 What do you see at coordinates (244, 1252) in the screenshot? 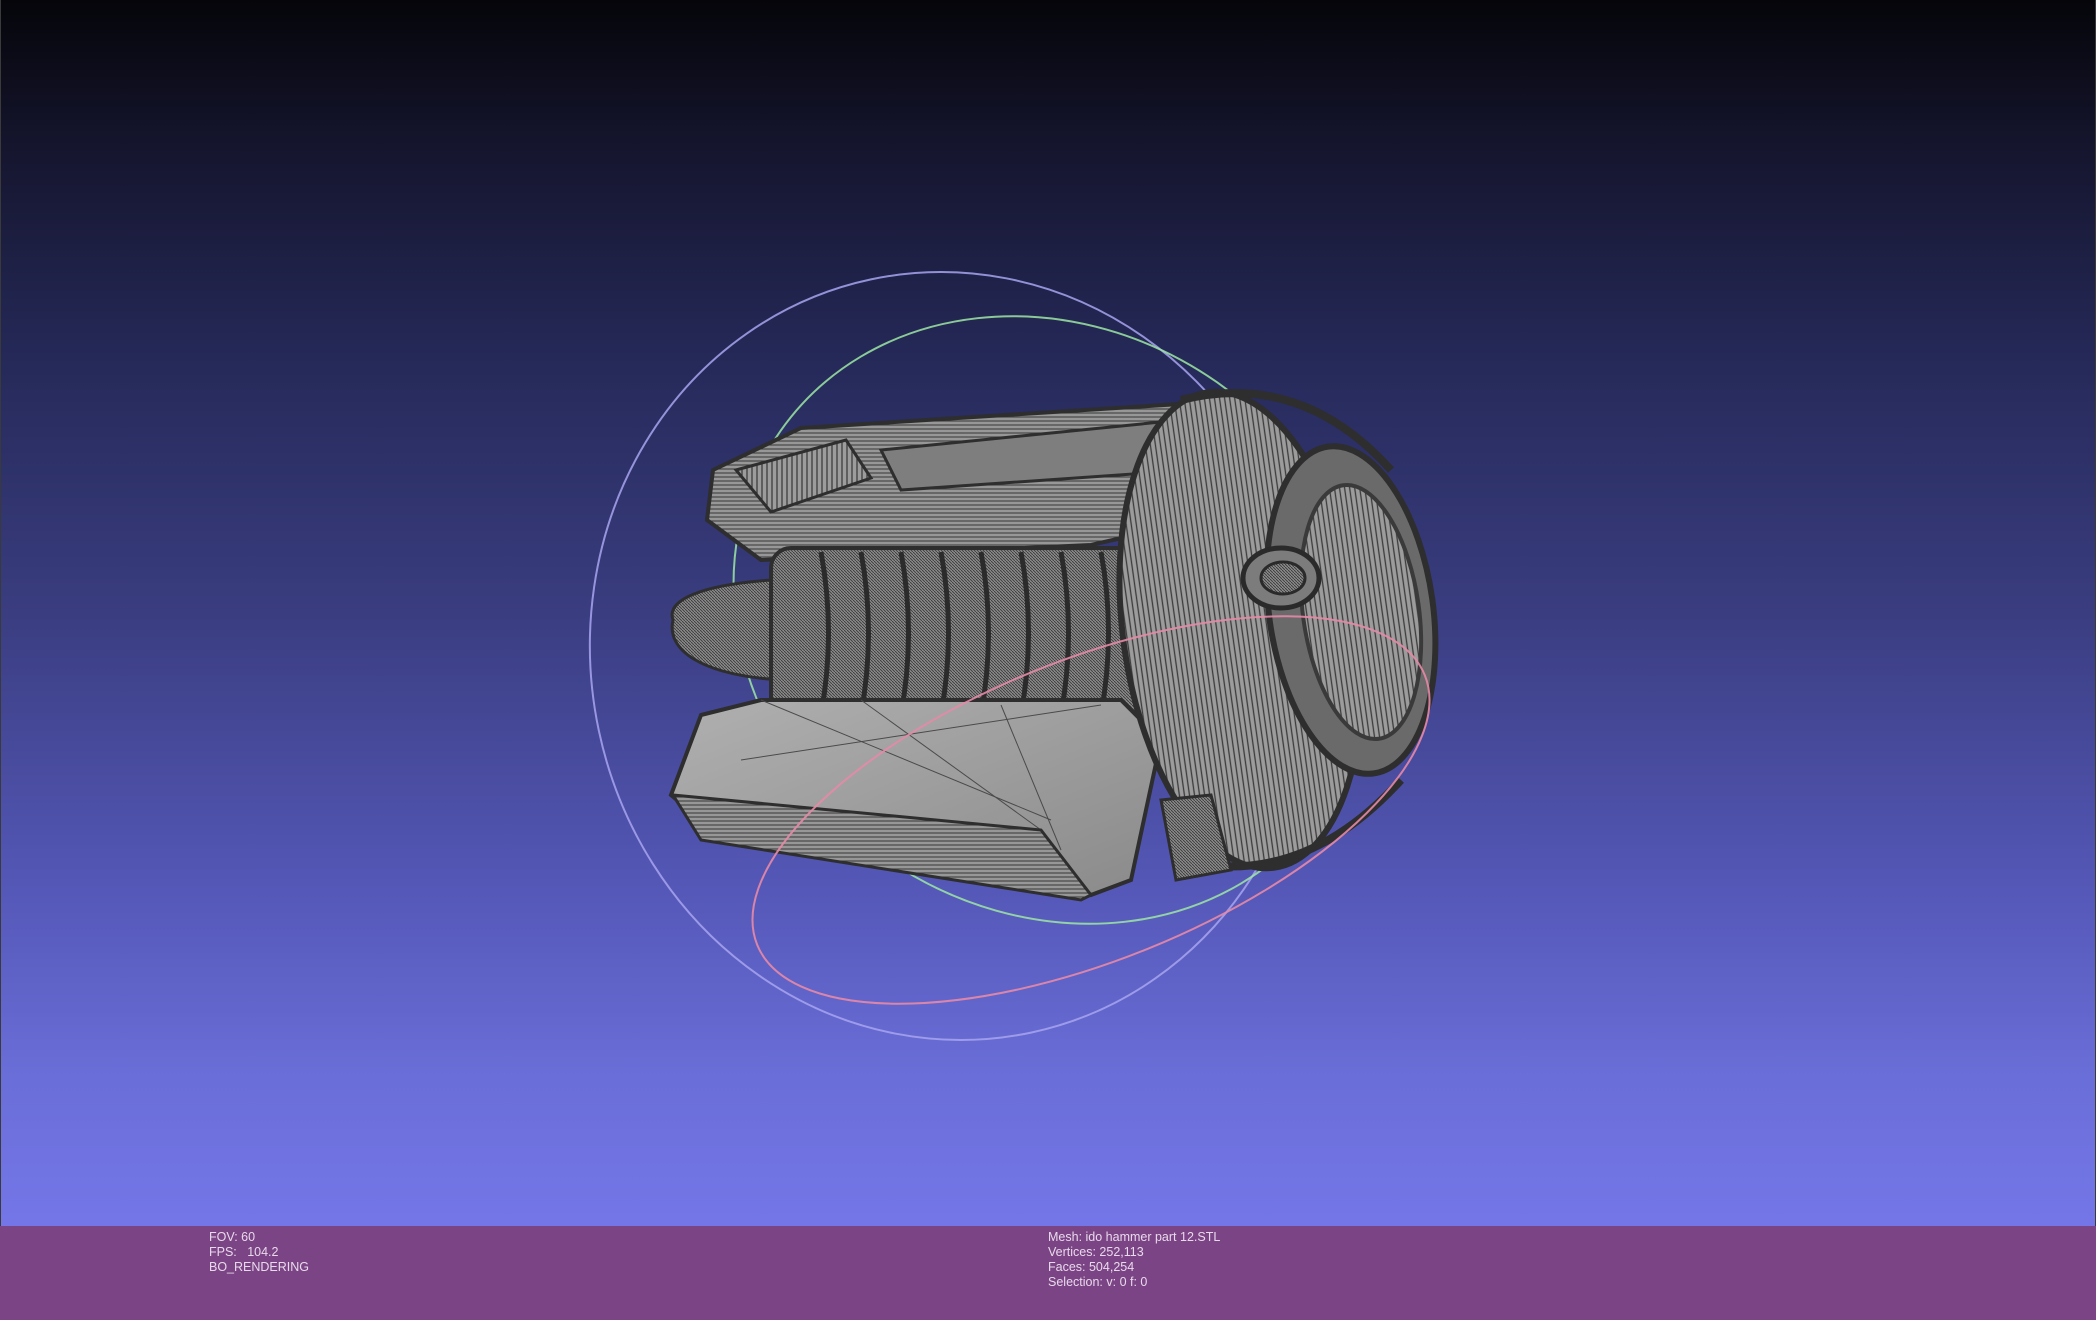
I see `fps-readout: FPS: 104.2` at bounding box center [244, 1252].